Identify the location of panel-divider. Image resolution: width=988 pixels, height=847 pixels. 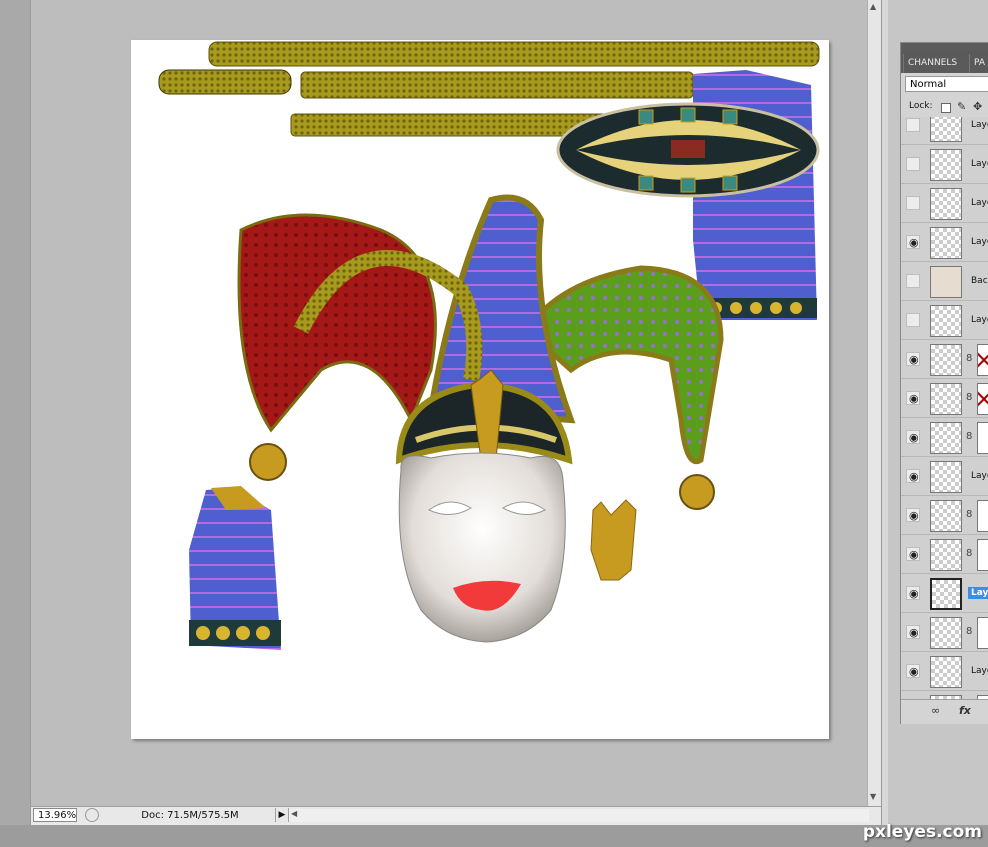
(884, 423).